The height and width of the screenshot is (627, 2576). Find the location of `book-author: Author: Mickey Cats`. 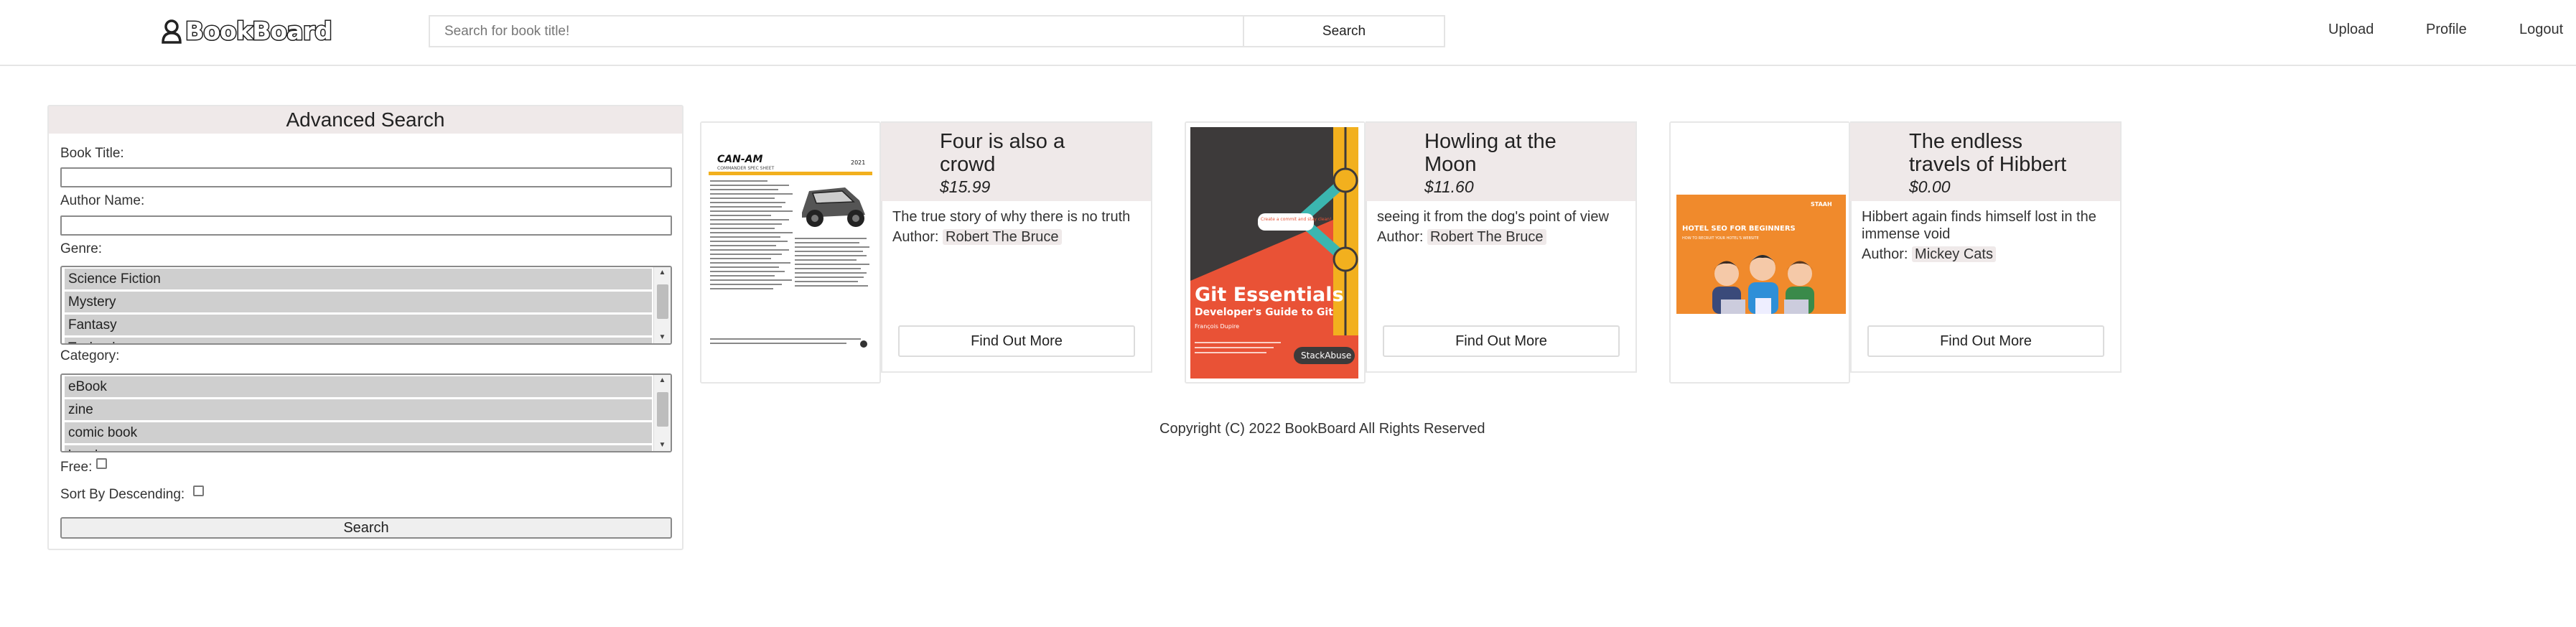

book-author: Author: Mickey Cats is located at coordinates (1929, 255).